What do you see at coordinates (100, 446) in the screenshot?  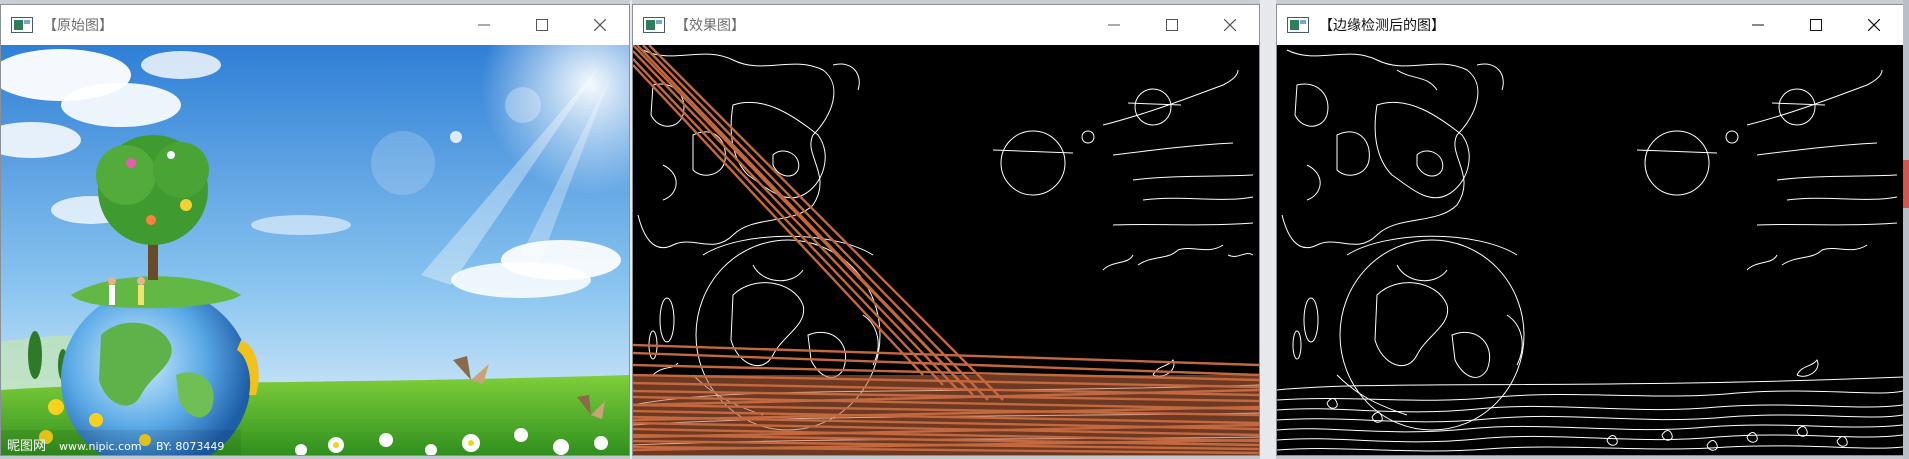 I see `watermark-url-text: www.nipic.com` at bounding box center [100, 446].